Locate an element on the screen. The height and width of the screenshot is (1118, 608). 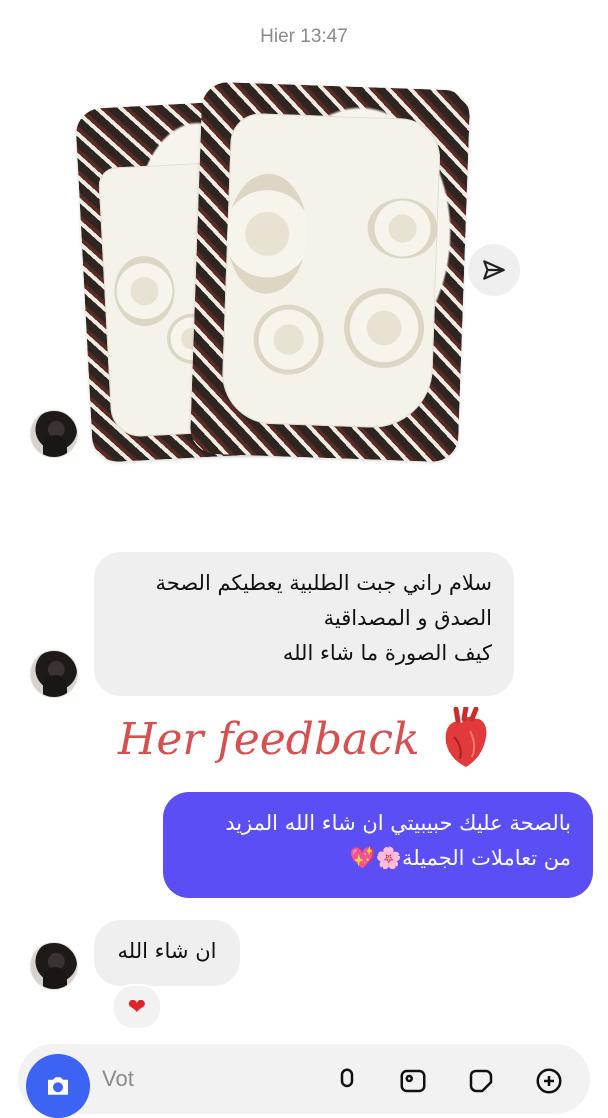
incoming-message-bubble: ان شاء الله is located at coordinates (167, 953).